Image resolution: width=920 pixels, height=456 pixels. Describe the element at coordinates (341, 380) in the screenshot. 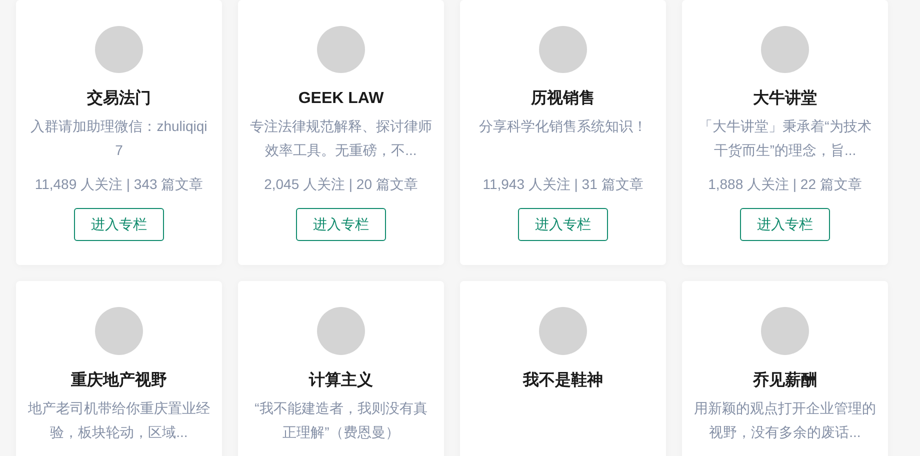

I see `column-title: 计算主义` at that location.